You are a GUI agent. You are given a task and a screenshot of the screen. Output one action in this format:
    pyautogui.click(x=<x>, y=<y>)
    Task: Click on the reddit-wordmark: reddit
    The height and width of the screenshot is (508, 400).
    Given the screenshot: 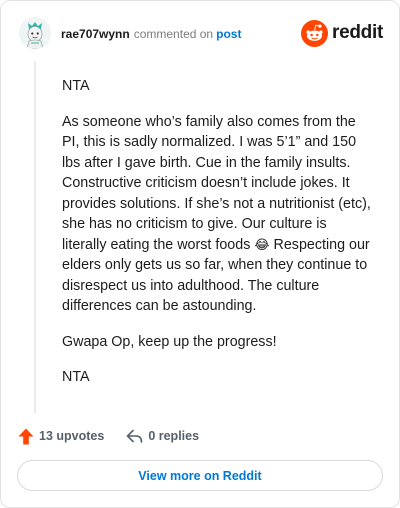 What is the action you would take?
    pyautogui.click(x=357, y=32)
    